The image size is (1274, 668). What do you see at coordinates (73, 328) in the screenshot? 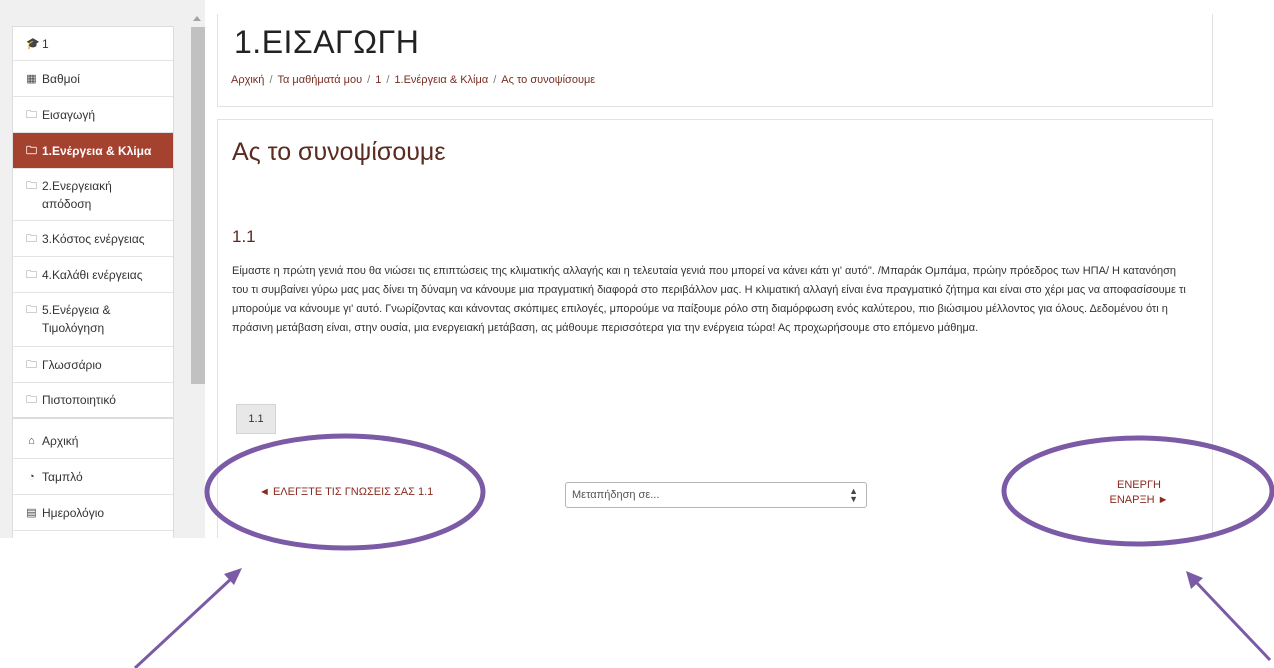
I see `sidebar-item-label: Τιμολόγηση` at bounding box center [73, 328].